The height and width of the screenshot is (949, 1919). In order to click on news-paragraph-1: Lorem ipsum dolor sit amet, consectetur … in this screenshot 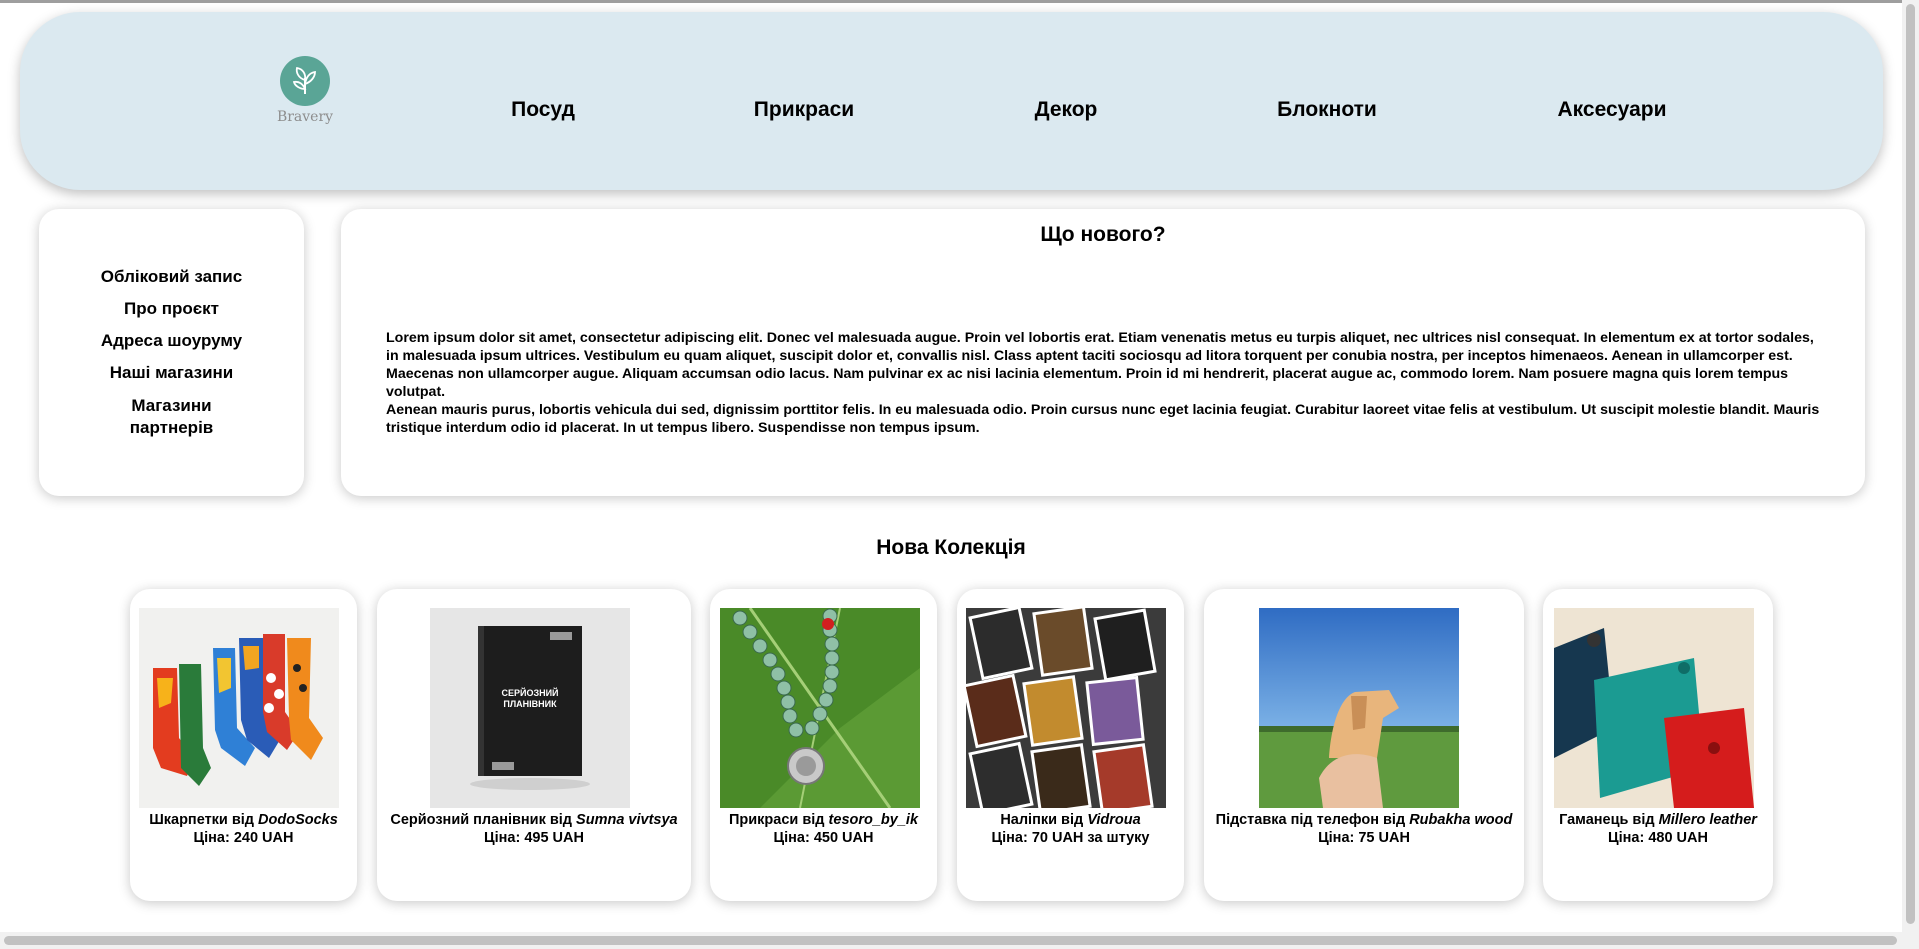, I will do `click(1100, 365)`.